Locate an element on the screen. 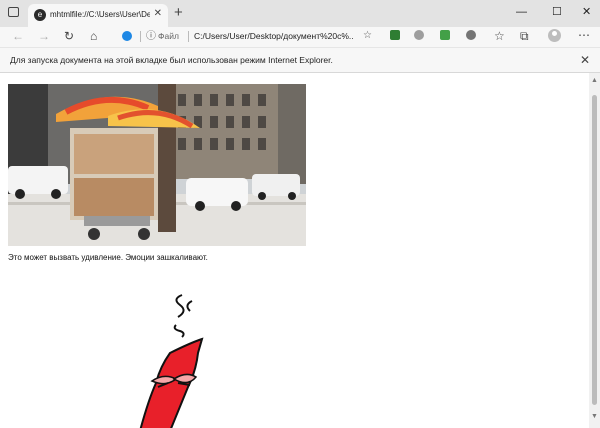  address-separator is located at coordinates (140, 36).